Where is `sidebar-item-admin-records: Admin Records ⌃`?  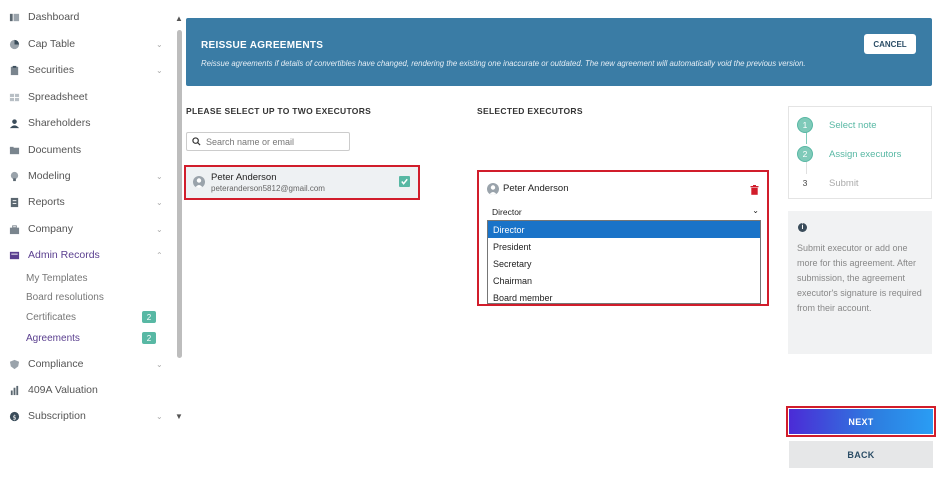
sidebar-item-admin-records: Admin Records ⌃ is located at coordinates (86, 255).